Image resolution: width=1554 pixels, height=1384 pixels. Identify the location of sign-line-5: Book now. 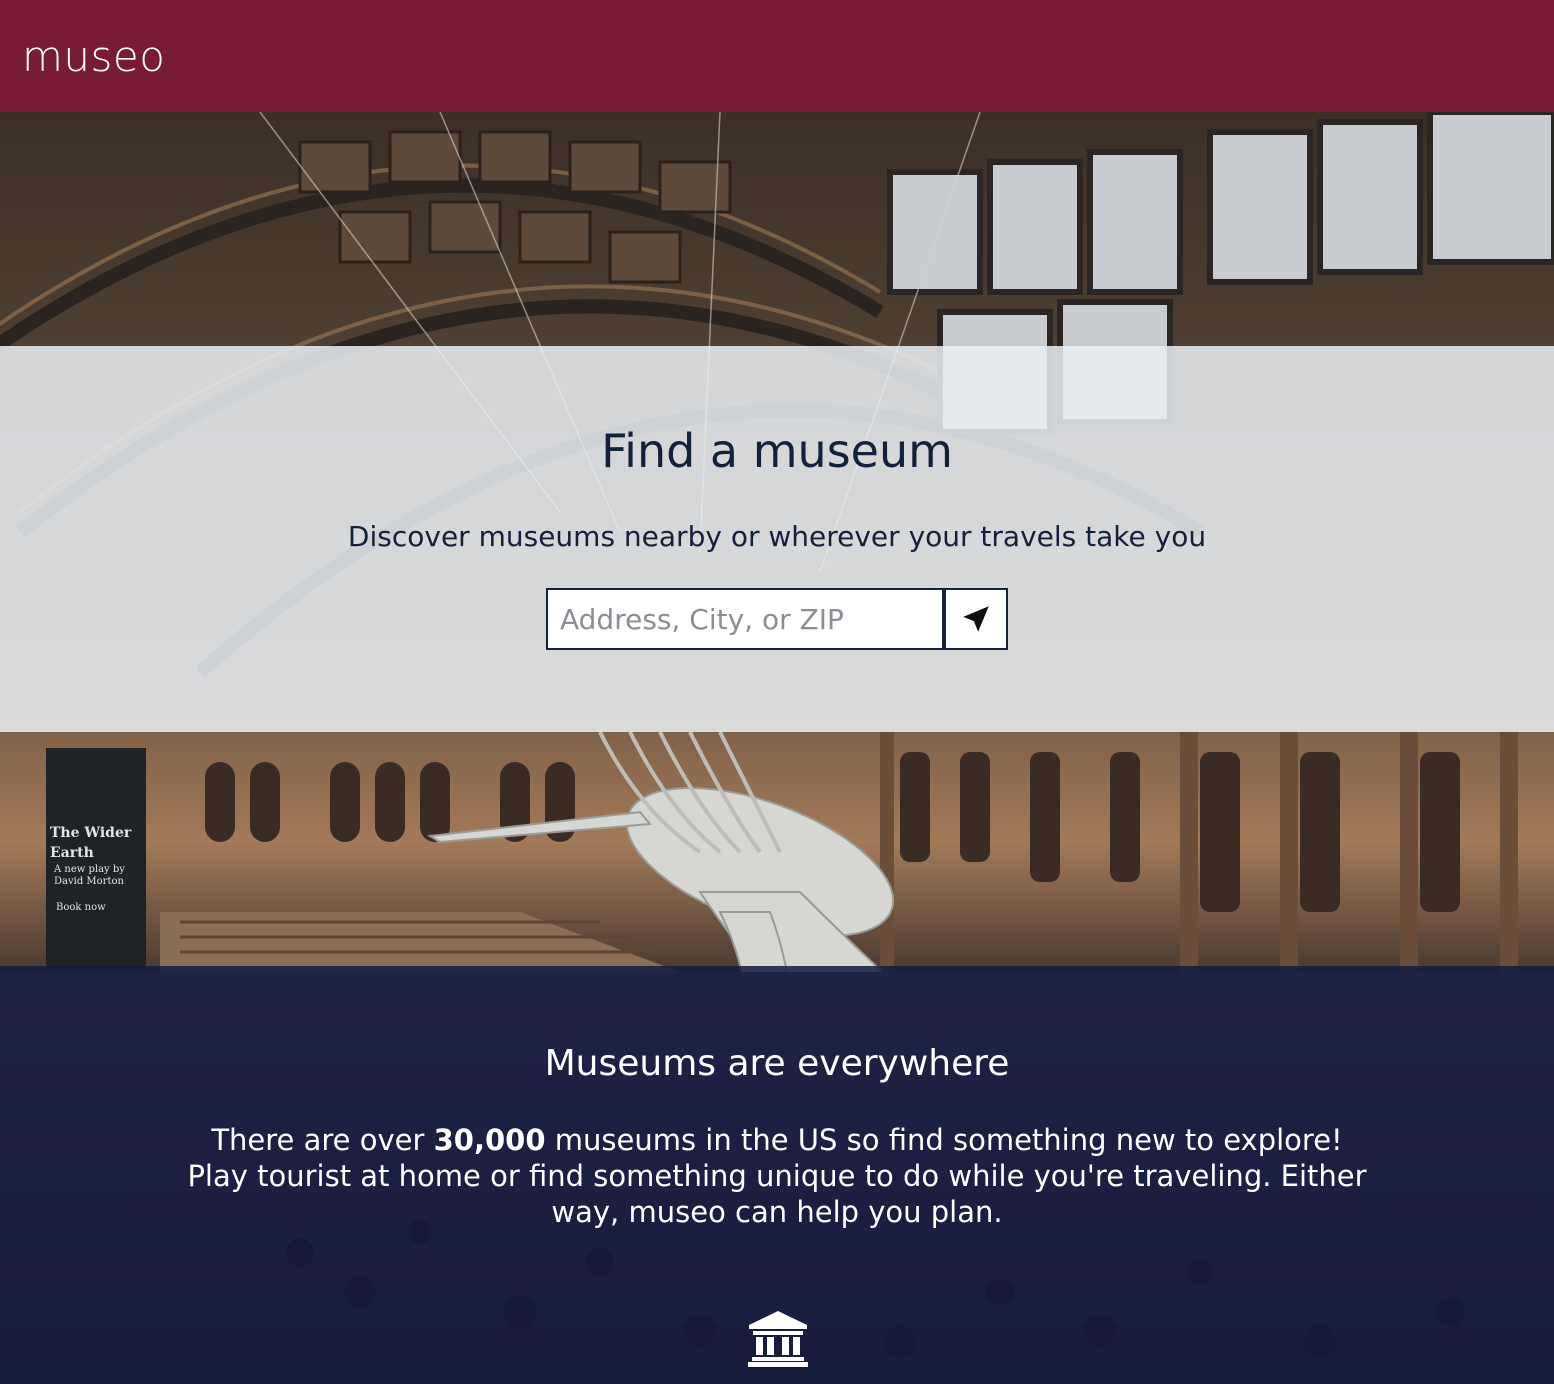
(81, 907).